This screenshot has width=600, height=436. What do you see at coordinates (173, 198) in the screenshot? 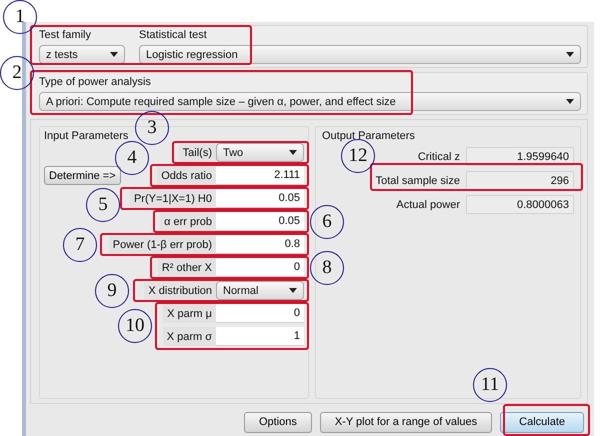
I see `parameter-label: Pr(Y=1|X=1) H0` at bounding box center [173, 198].